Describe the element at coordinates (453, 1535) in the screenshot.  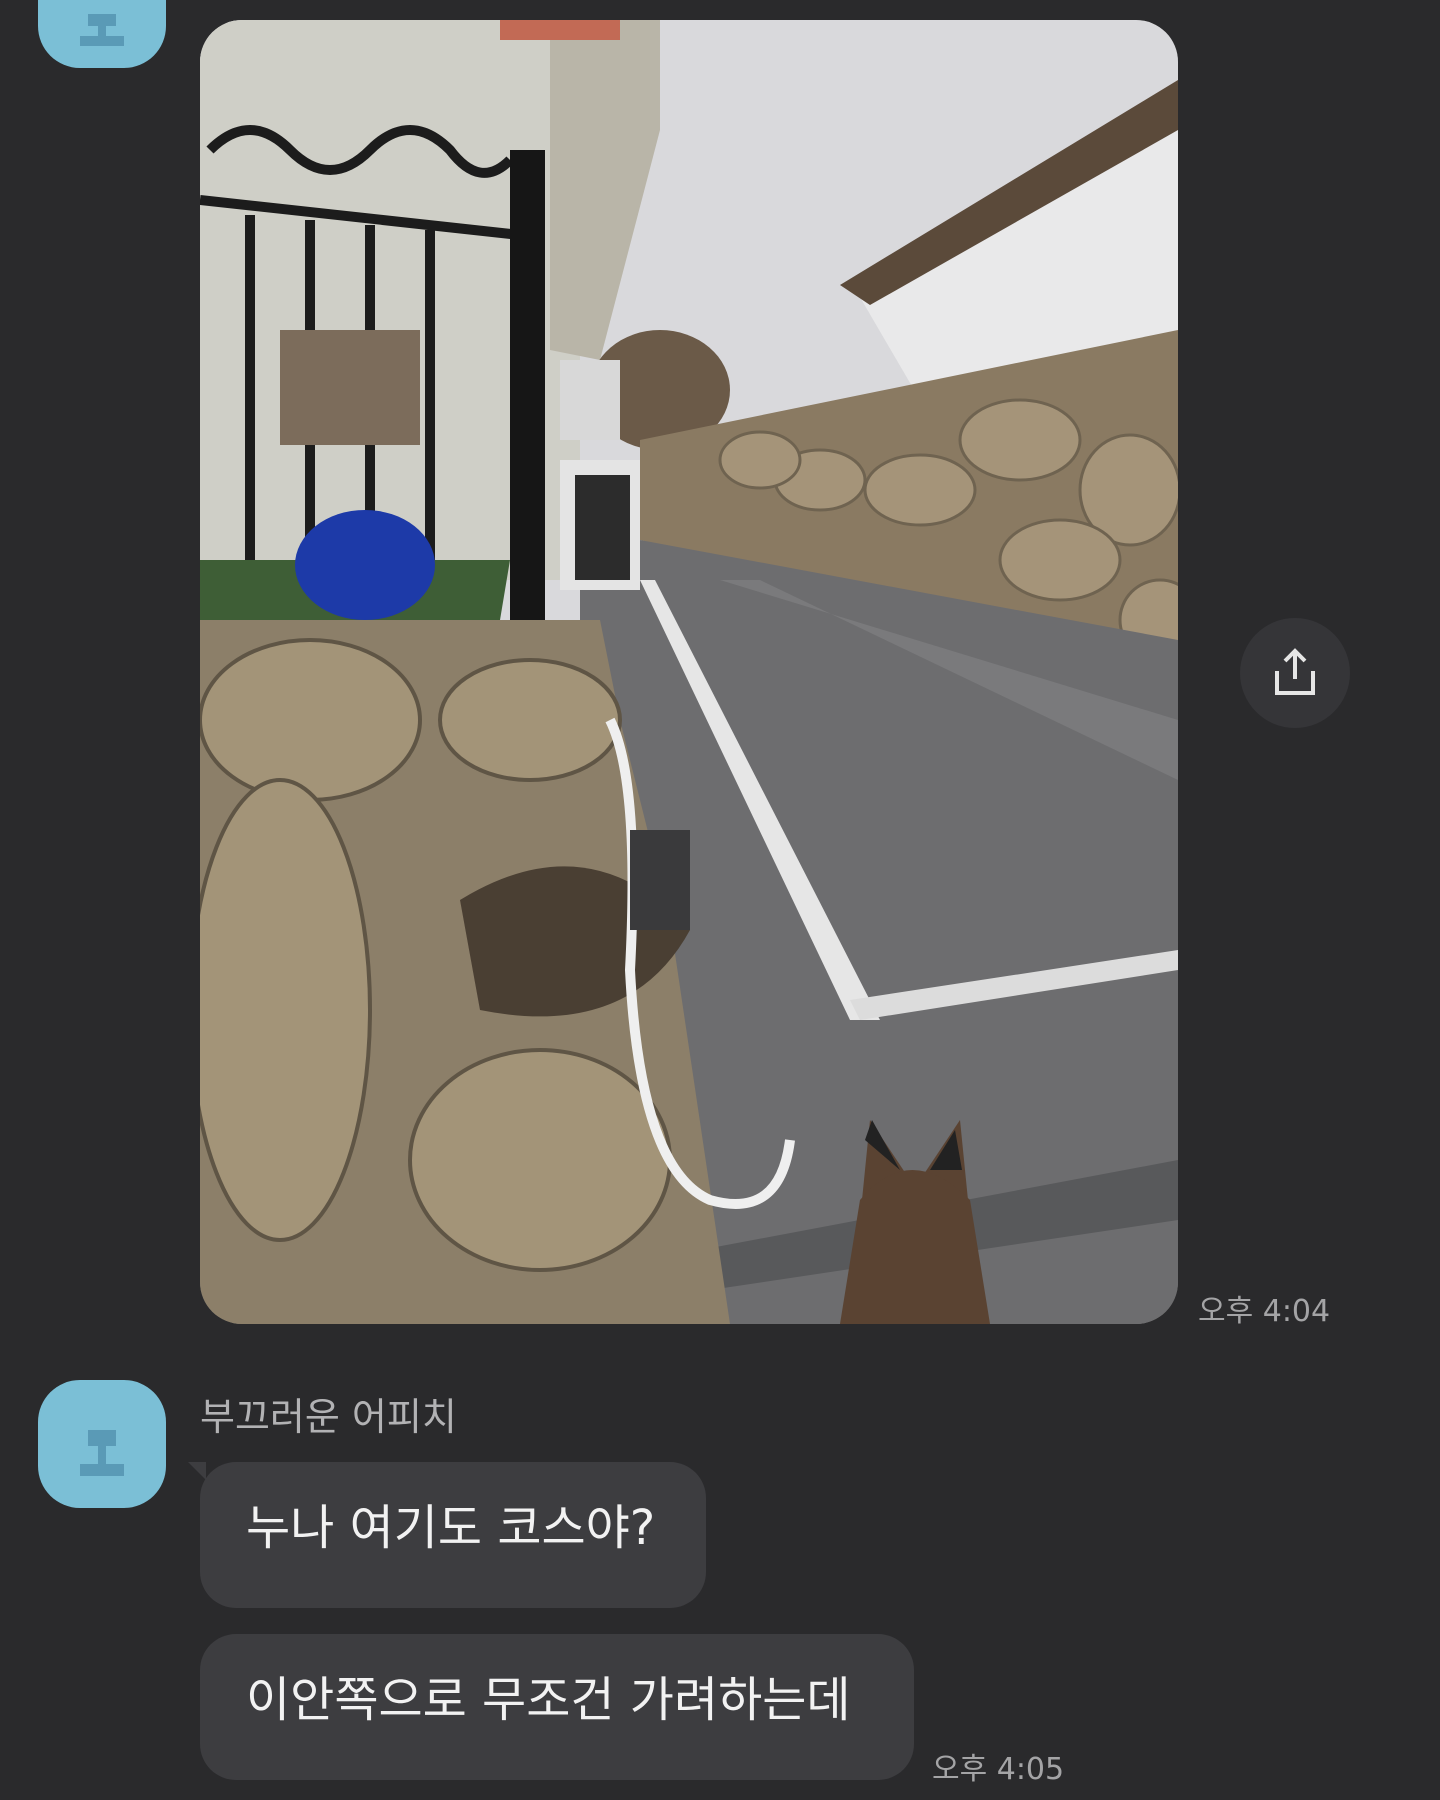
I see `message-bubble: 누나 여기도 코스야?` at that location.